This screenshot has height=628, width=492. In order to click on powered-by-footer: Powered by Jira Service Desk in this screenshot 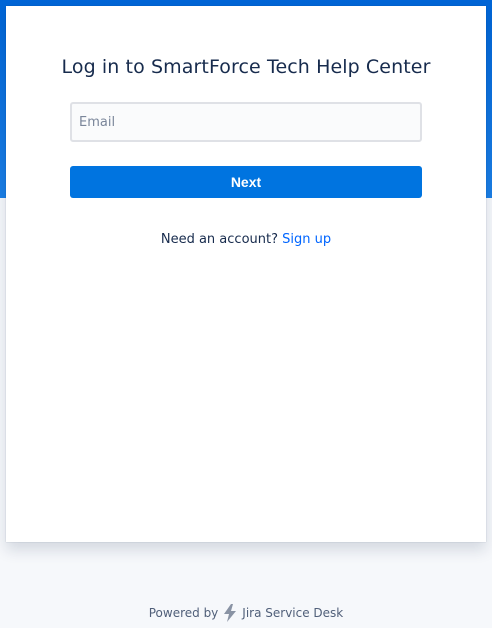, I will do `click(246, 613)`.